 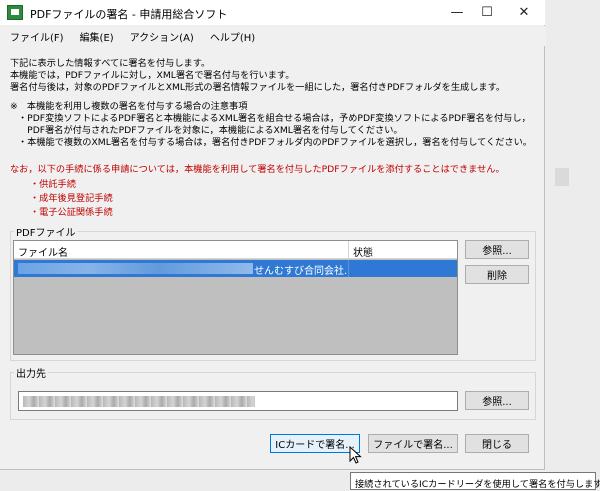 I want to click on notes-heading: ※ 本機能を利用し複数の署名を付与する場合の注意事項, so click(x=129, y=106).